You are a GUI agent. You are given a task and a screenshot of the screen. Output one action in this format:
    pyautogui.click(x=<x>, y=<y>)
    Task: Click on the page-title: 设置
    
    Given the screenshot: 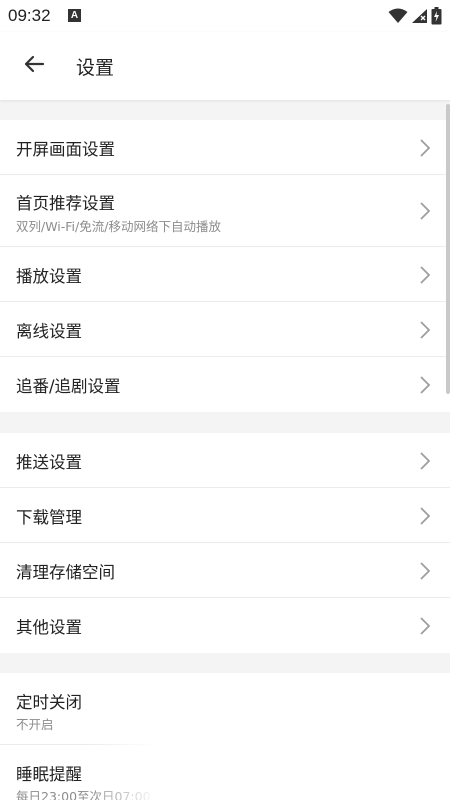 What is the action you would take?
    pyautogui.click(x=95, y=68)
    